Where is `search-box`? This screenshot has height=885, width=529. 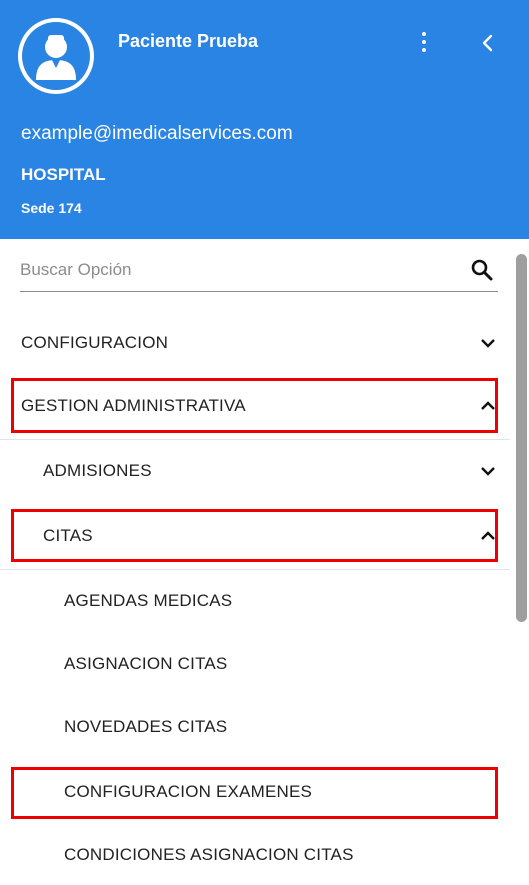 search-box is located at coordinates (259, 272).